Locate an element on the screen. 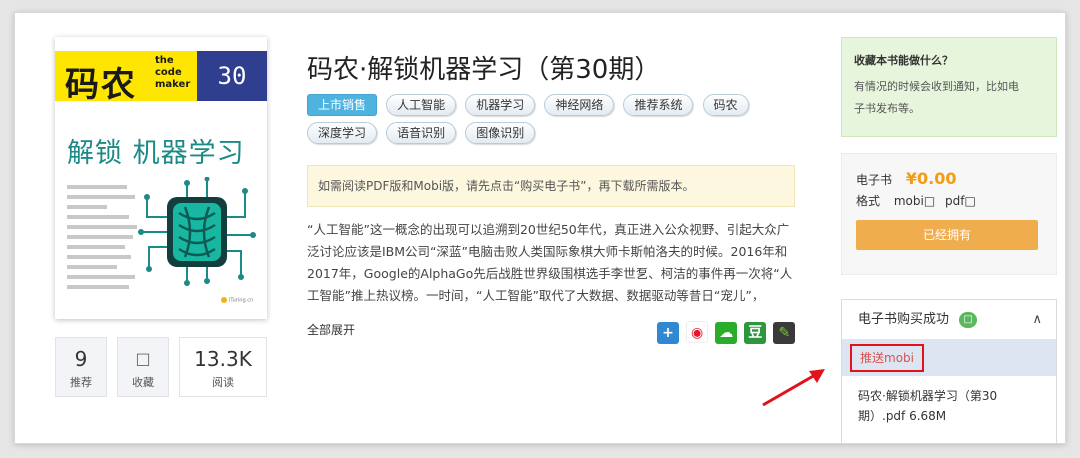  push-row: 推送mobi is located at coordinates (949, 358).